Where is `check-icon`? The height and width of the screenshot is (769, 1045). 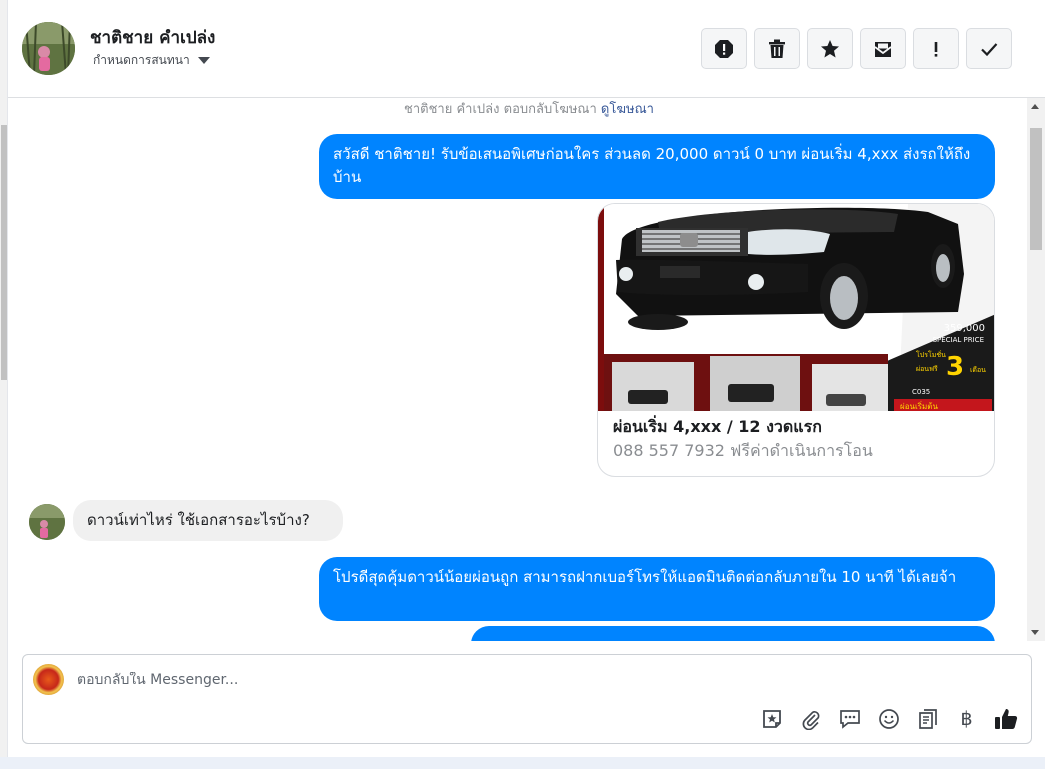 check-icon is located at coordinates (989, 49).